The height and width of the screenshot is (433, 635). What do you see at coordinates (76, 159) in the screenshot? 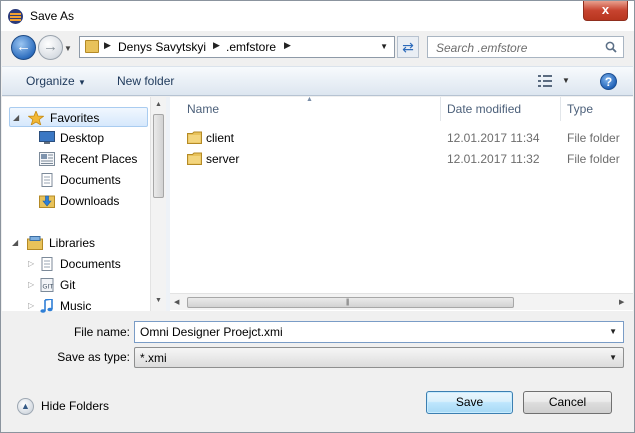
I see `nav-item-recent-places: Recent Places` at bounding box center [76, 159].